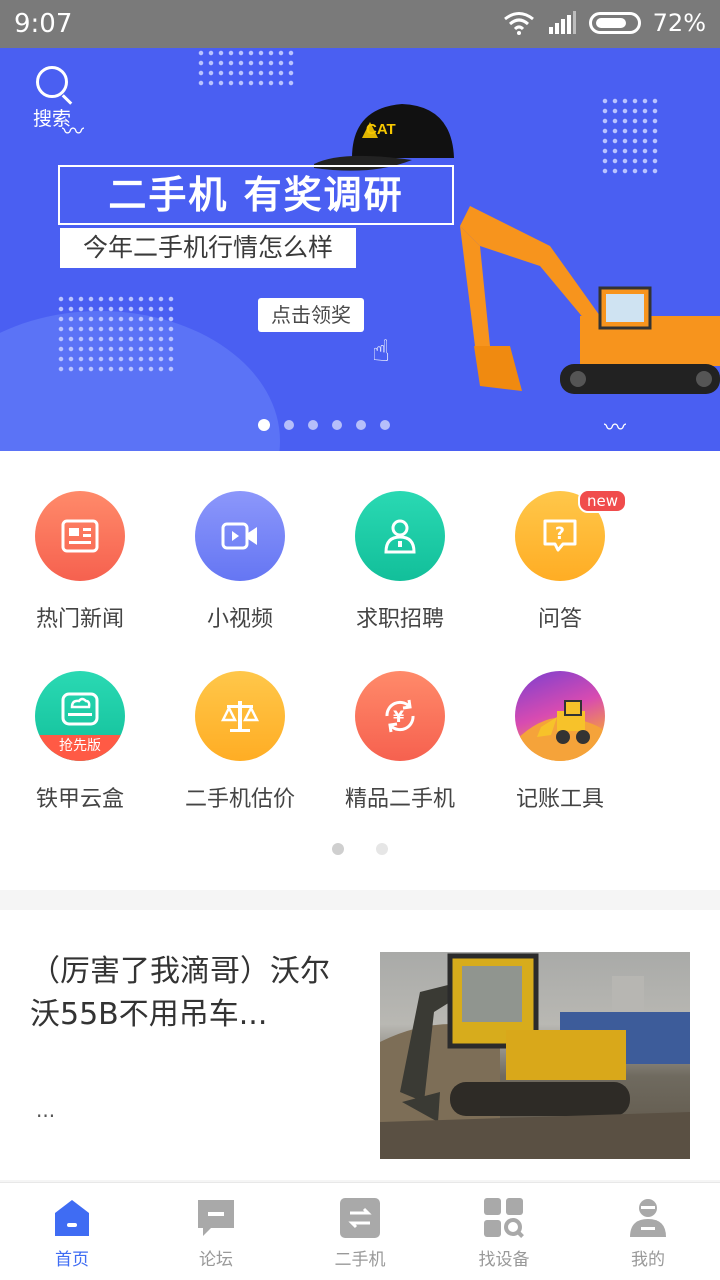 The height and width of the screenshot is (1280, 720). I want to click on cloud-box-icon: 抢先版, so click(80, 716).